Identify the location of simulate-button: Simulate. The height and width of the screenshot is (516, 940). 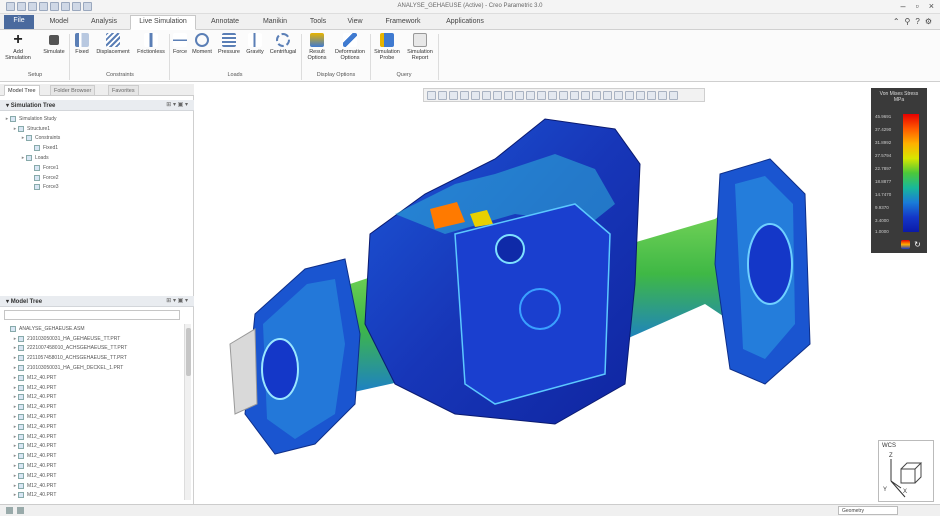
(54, 44).